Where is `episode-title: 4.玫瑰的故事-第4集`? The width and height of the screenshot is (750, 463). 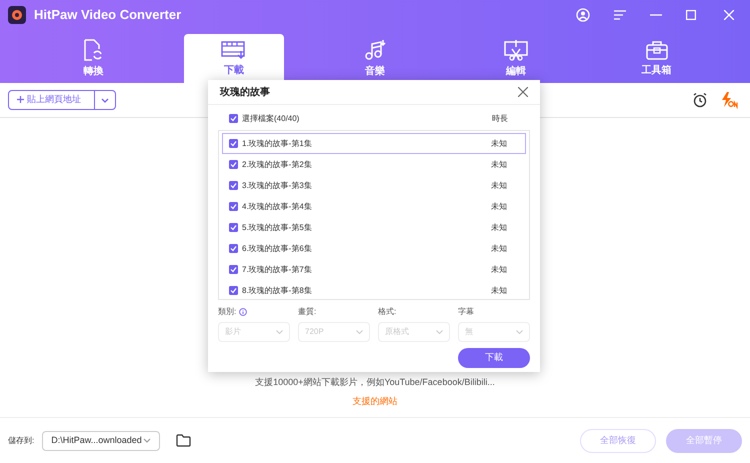
episode-title: 4.玫瑰的故事-第4集 is located at coordinates (277, 206).